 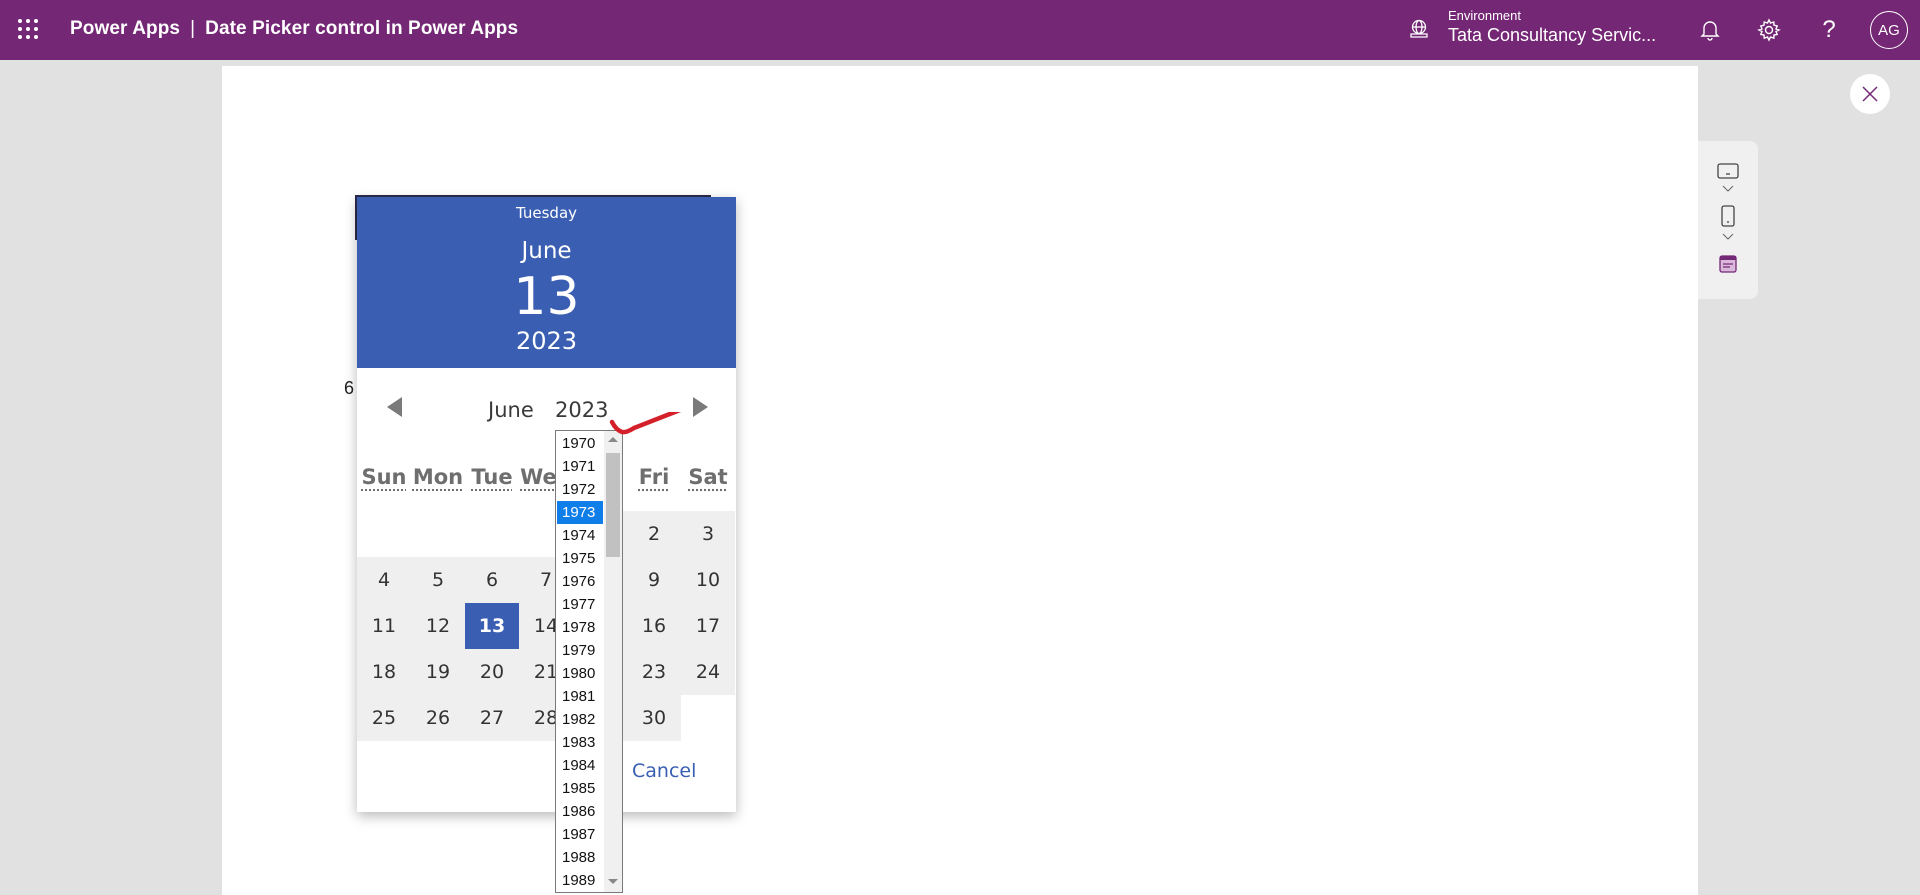 What do you see at coordinates (438, 718) in the screenshot?
I see `calendar-day-26: 26` at bounding box center [438, 718].